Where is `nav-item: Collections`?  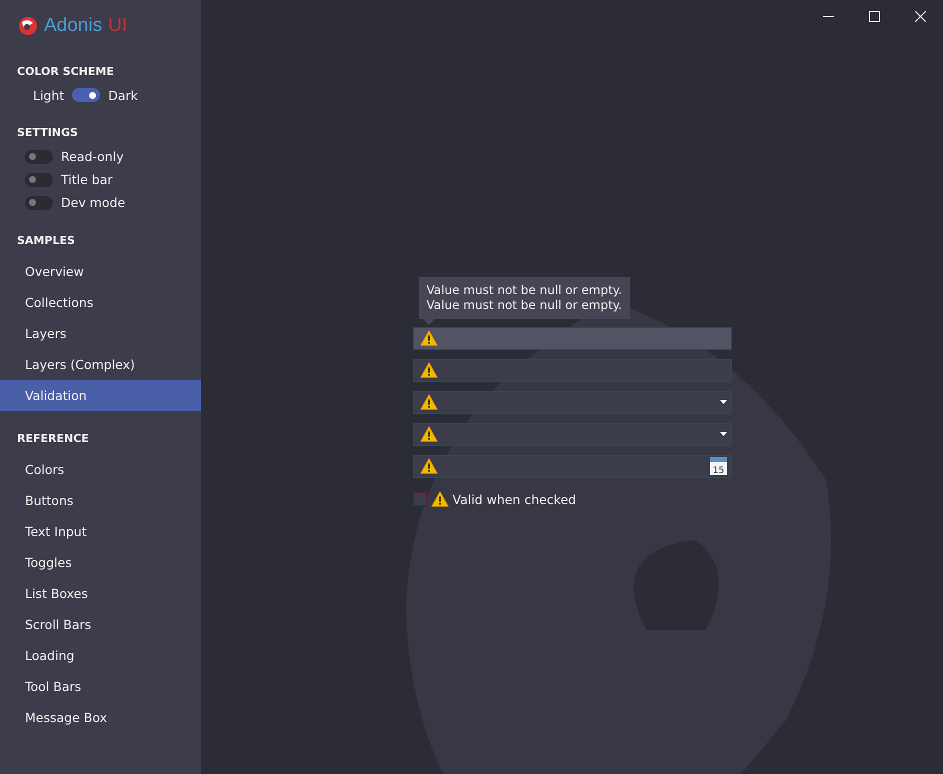 nav-item: Collections is located at coordinates (100, 302).